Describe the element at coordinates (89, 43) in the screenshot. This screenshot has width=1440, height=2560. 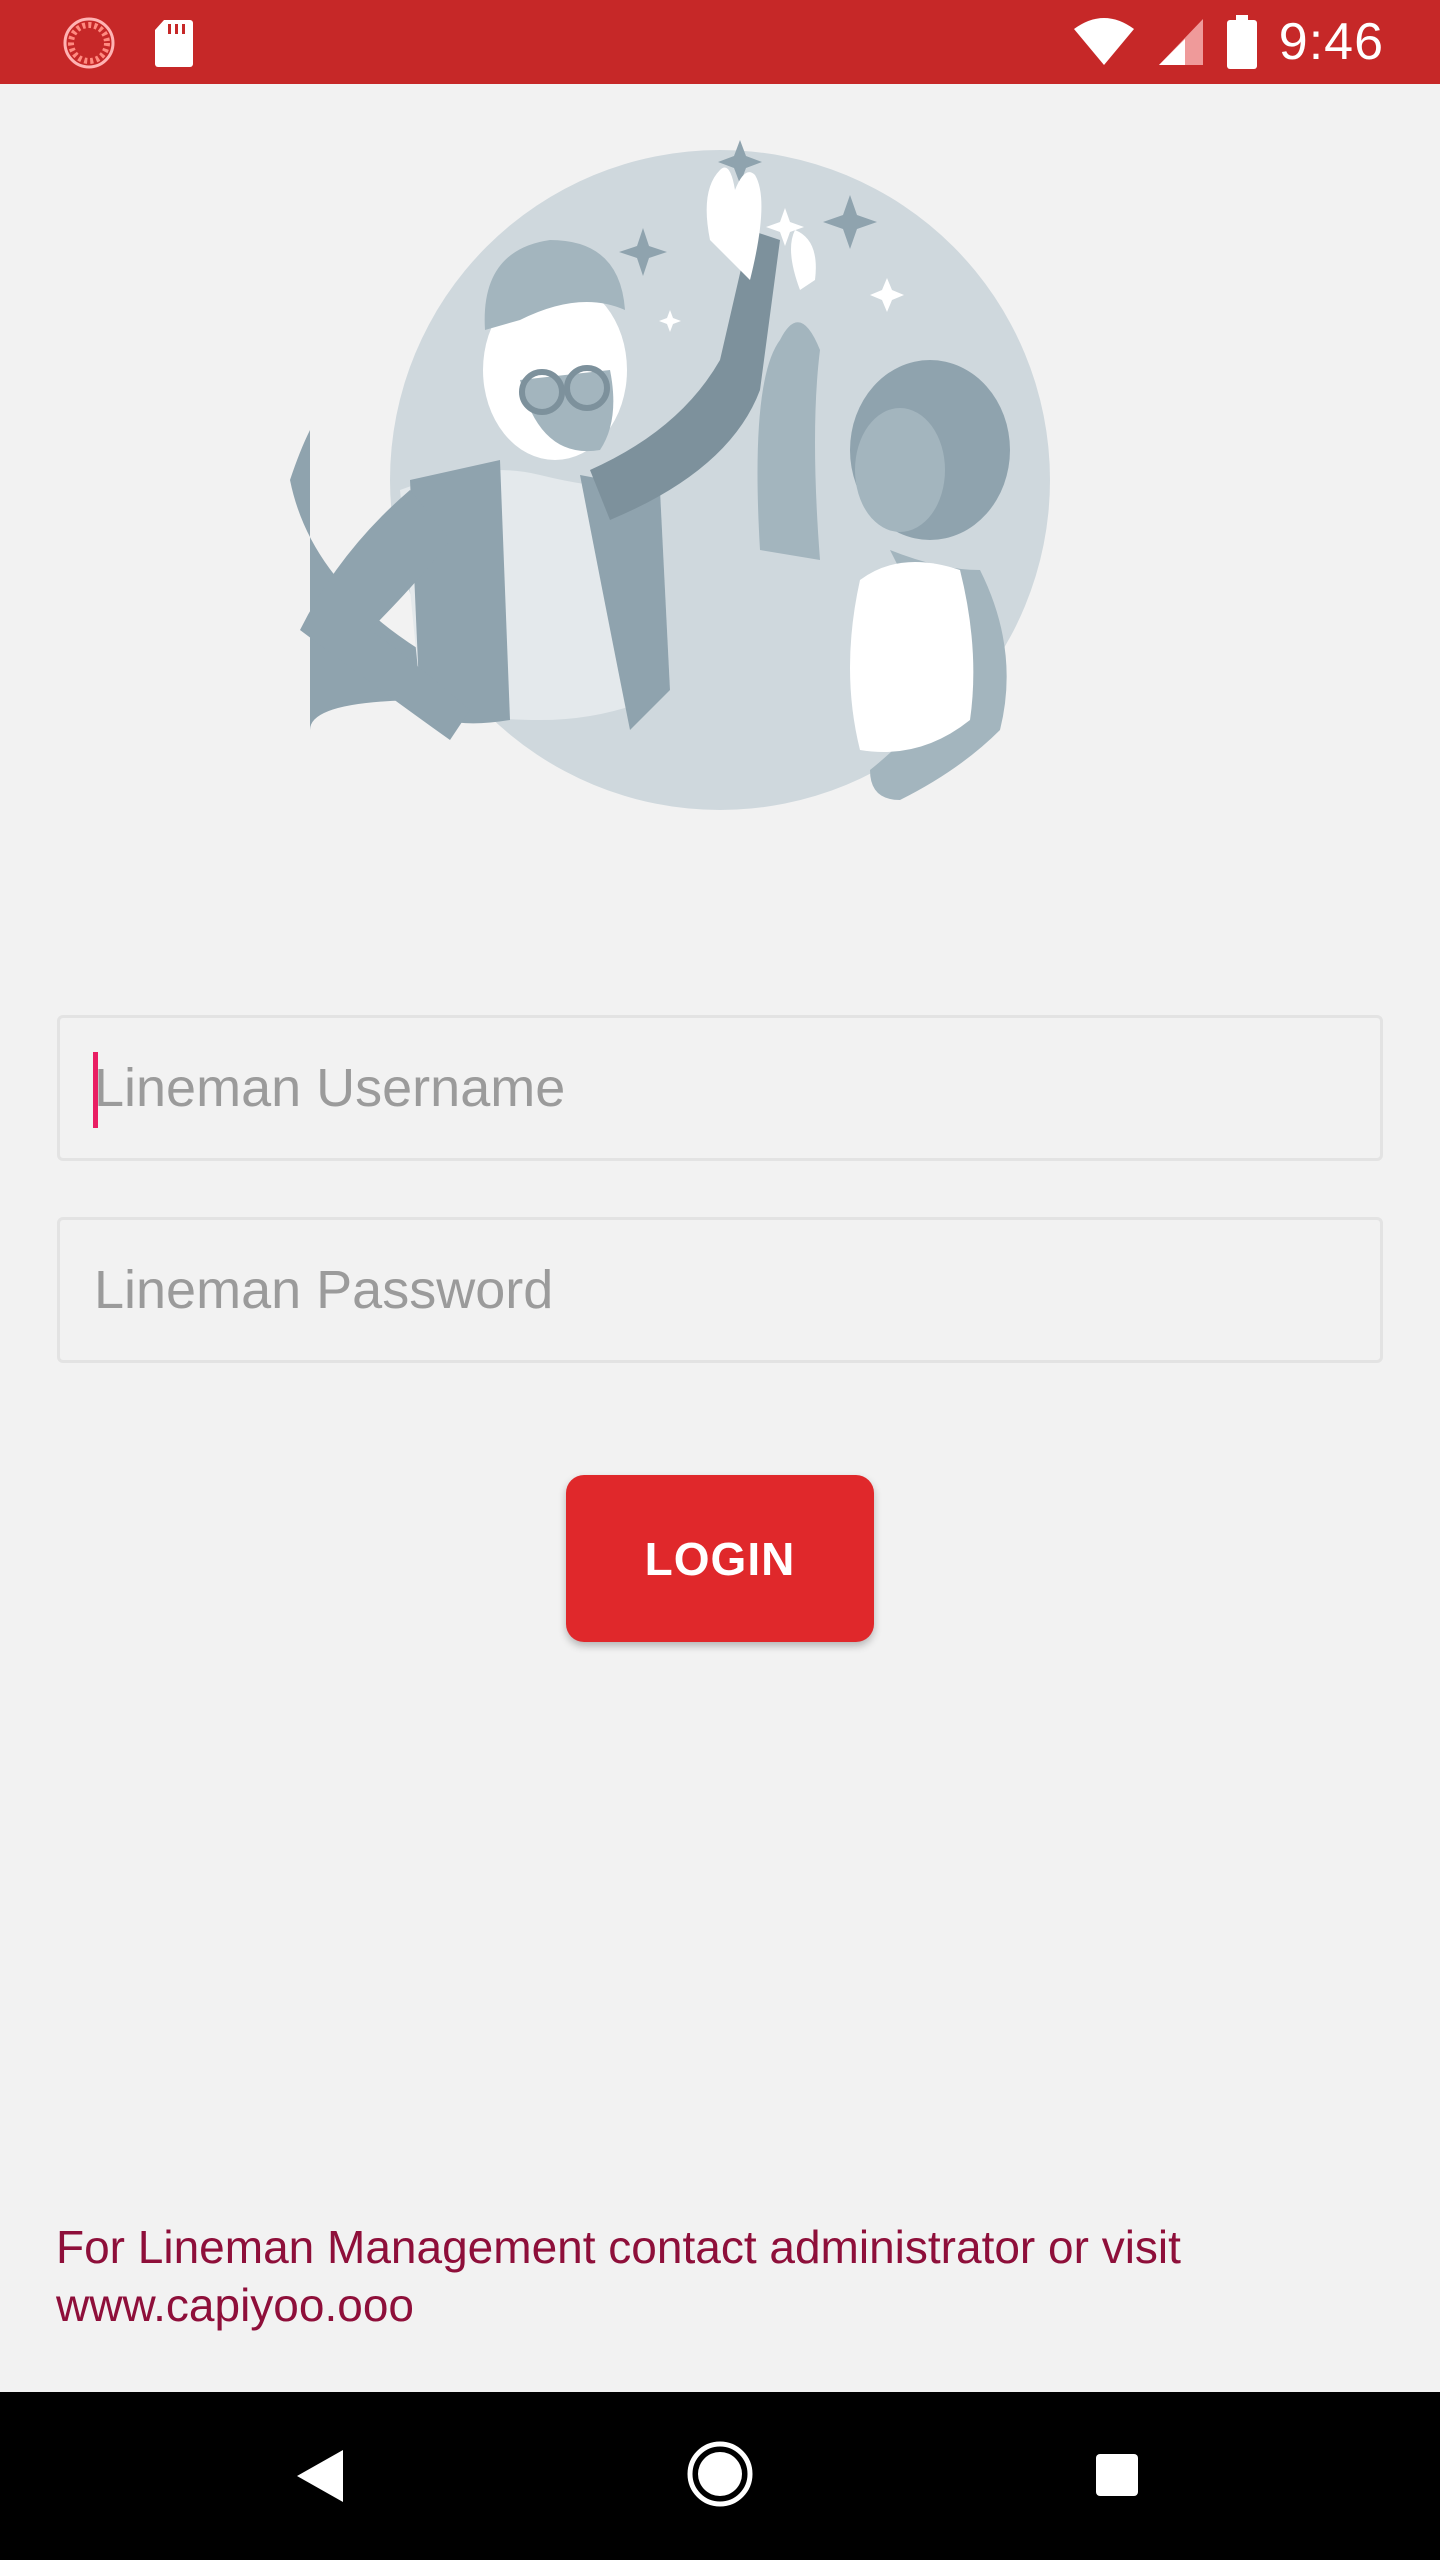
I see `spinner-icon` at that location.